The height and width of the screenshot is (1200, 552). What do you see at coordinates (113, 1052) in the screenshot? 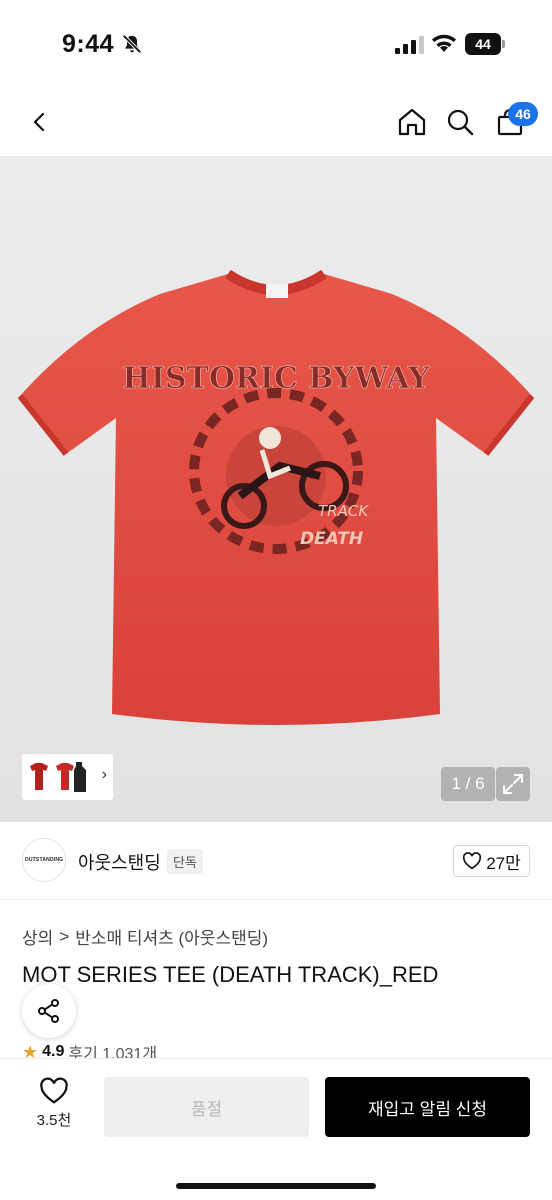
I see `review-count: 후기 1,031개` at bounding box center [113, 1052].